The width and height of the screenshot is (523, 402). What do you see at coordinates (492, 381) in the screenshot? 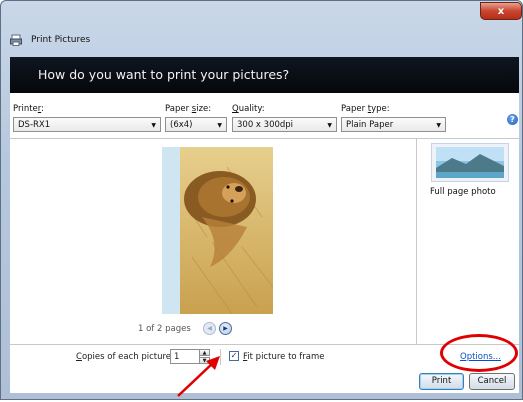
I see `cancel-button: Cancel` at bounding box center [492, 381].